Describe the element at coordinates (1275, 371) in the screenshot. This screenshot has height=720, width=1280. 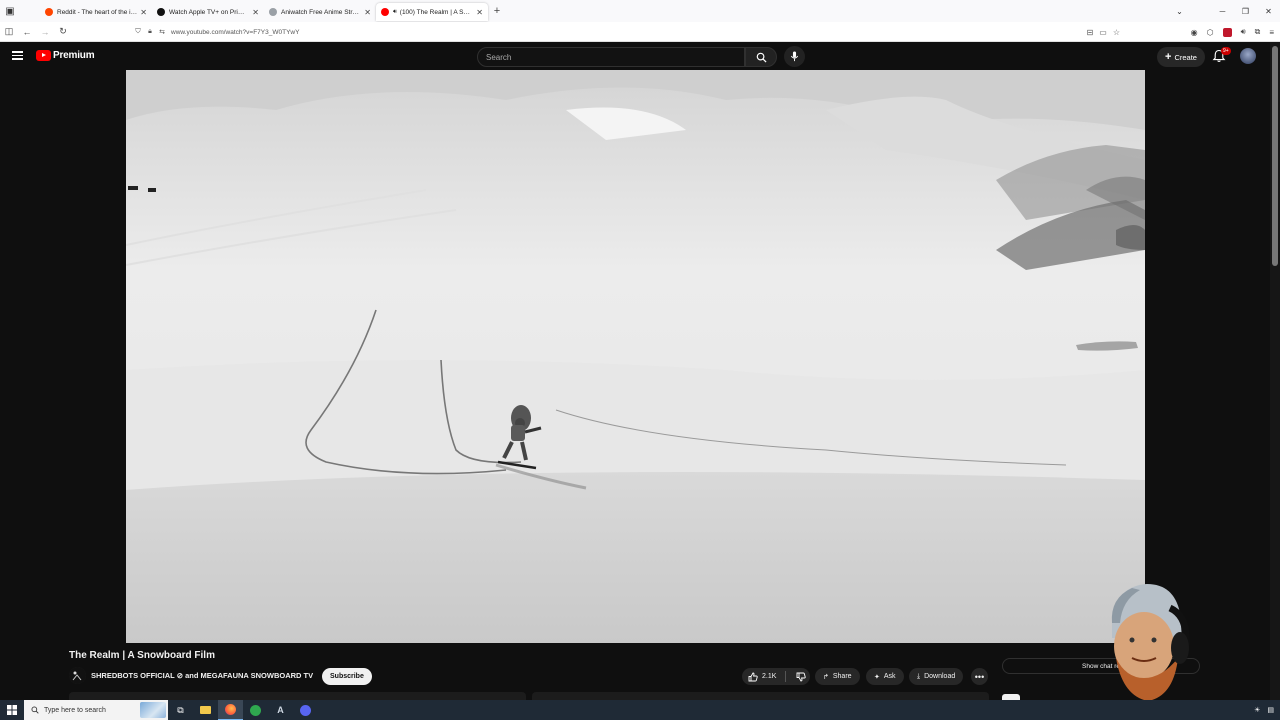
I see `page-scrollbar` at that location.